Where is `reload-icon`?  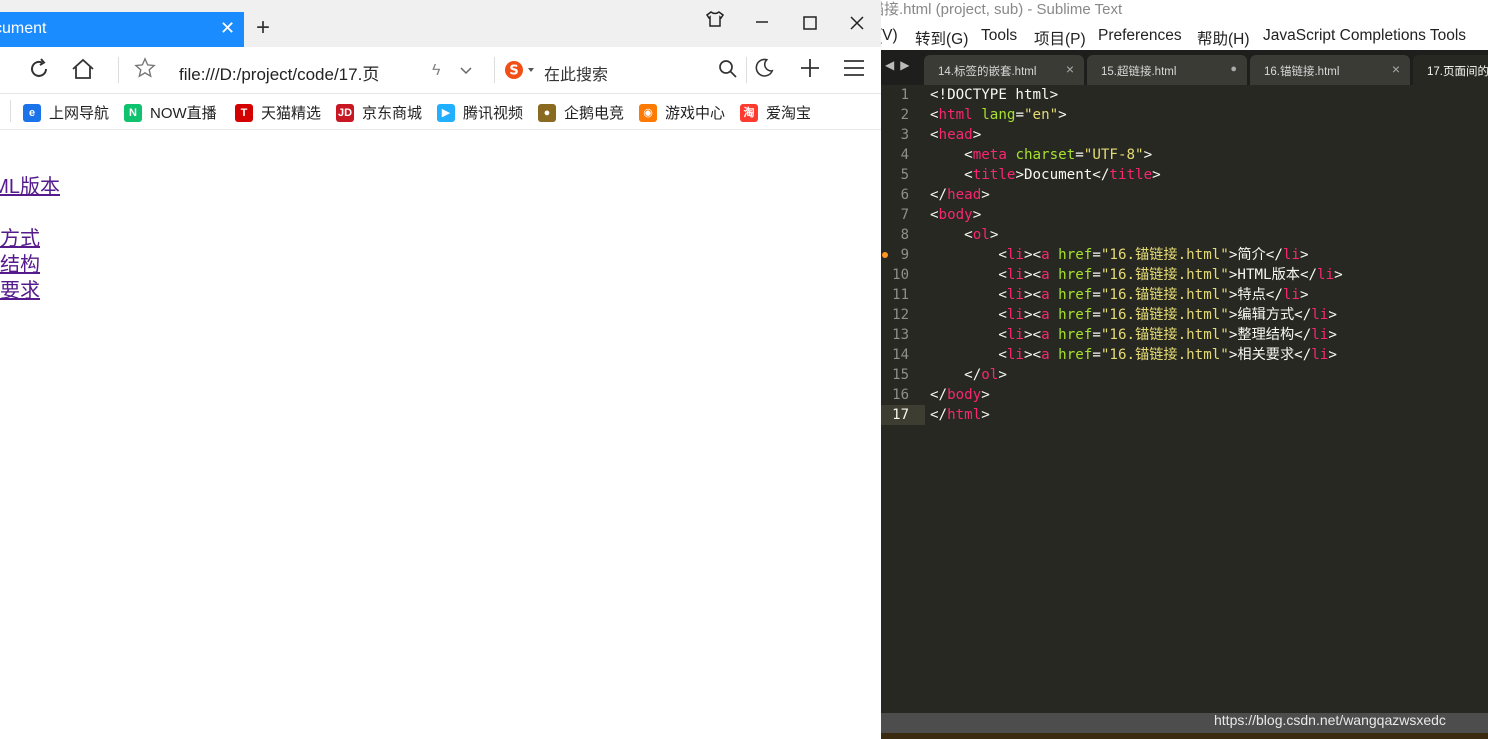 reload-icon is located at coordinates (39, 71).